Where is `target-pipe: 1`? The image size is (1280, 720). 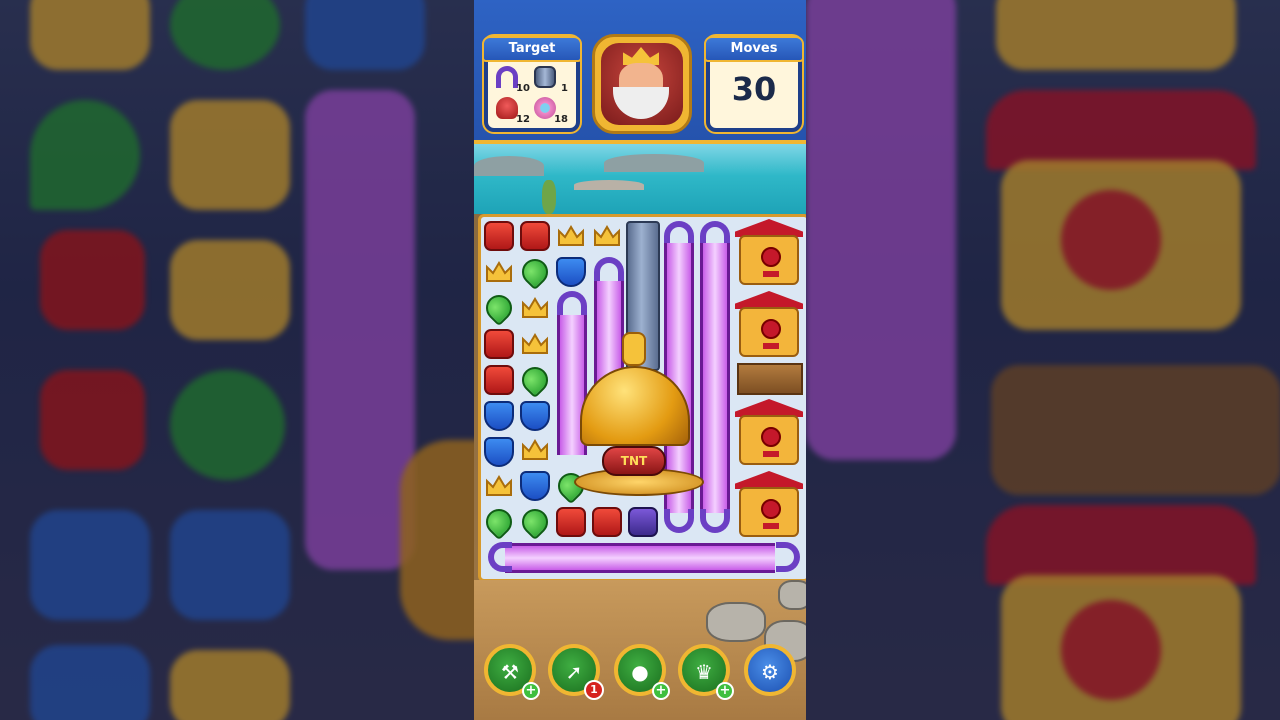 target-pipe: 1 is located at coordinates (550, 79).